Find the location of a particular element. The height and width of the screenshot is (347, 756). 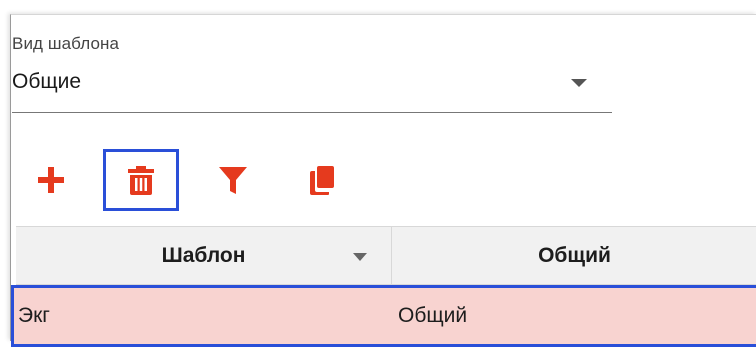

copy-button is located at coordinates (322, 180).